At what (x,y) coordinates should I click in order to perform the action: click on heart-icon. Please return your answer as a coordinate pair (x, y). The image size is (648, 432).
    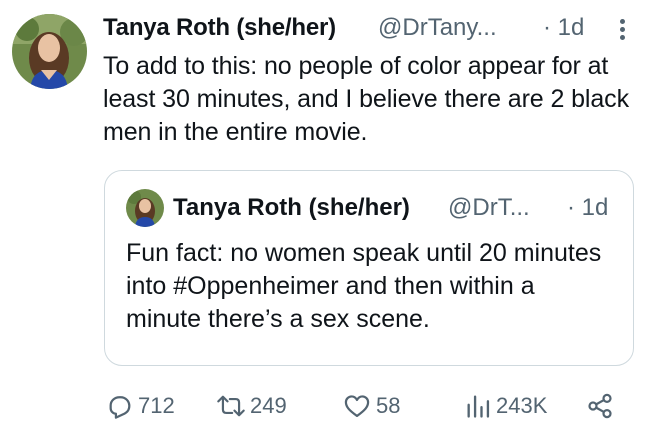
    Looking at the image, I should click on (357, 406).